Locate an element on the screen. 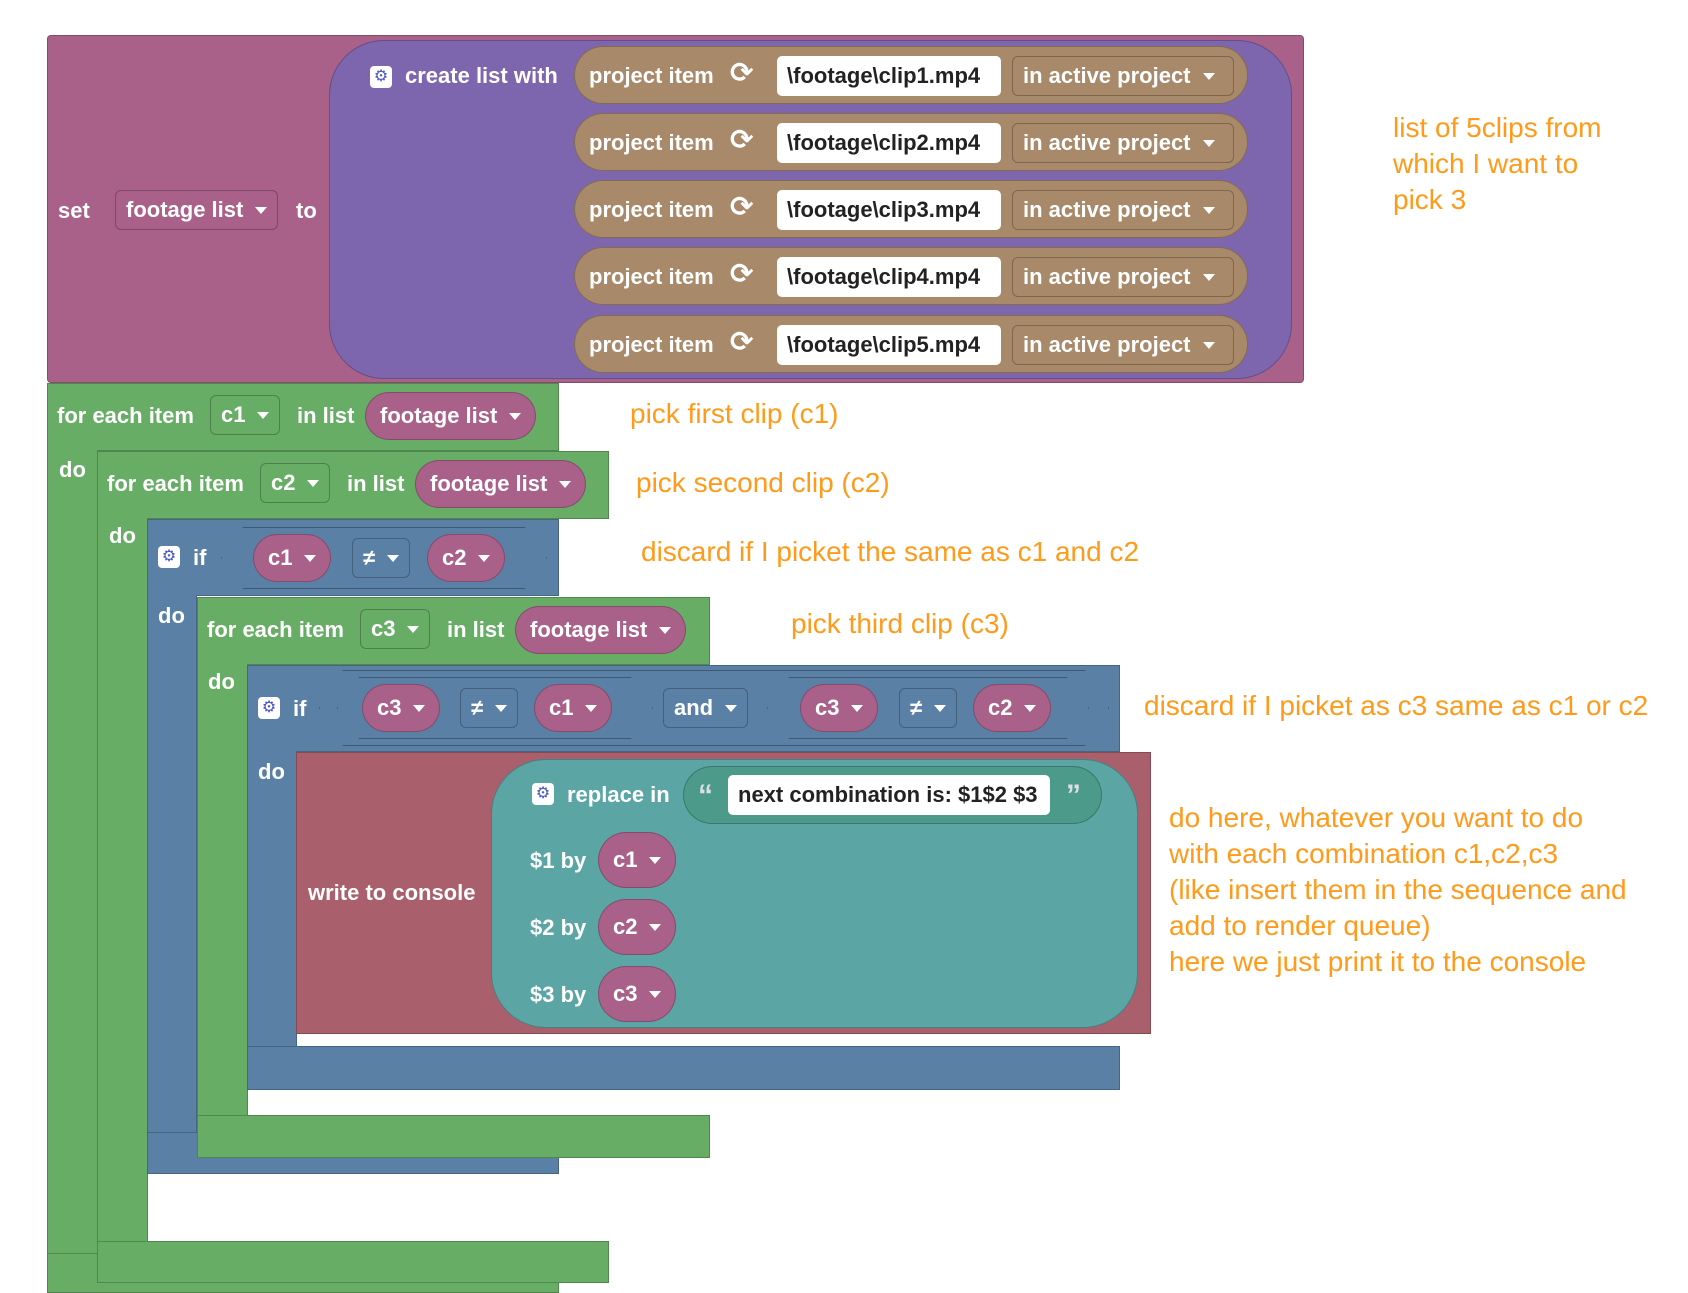 The width and height of the screenshot is (1688, 1293). text-literal-block: “ next combination is: $1$2 $3 ” is located at coordinates (892, 795).